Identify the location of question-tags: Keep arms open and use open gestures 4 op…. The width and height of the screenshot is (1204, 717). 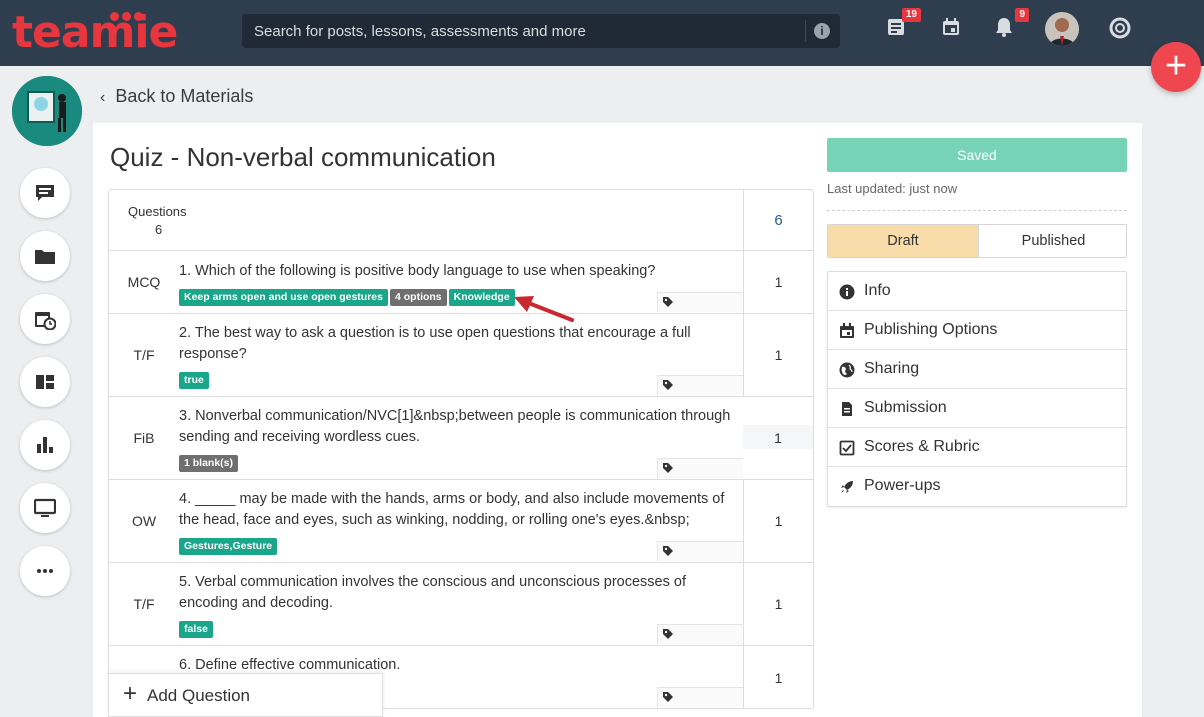
(348, 296).